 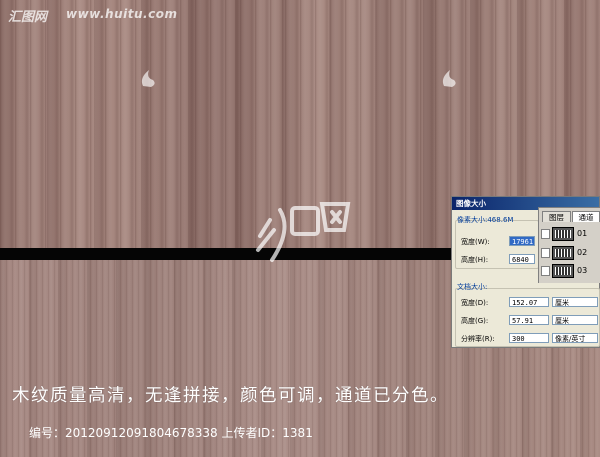 What do you see at coordinates (556, 216) in the screenshot?
I see `tab-layers: 图层` at bounding box center [556, 216].